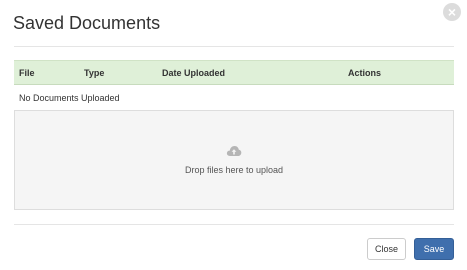  Describe the element at coordinates (27, 73) in the screenshot. I see `column-header-file: File` at that location.